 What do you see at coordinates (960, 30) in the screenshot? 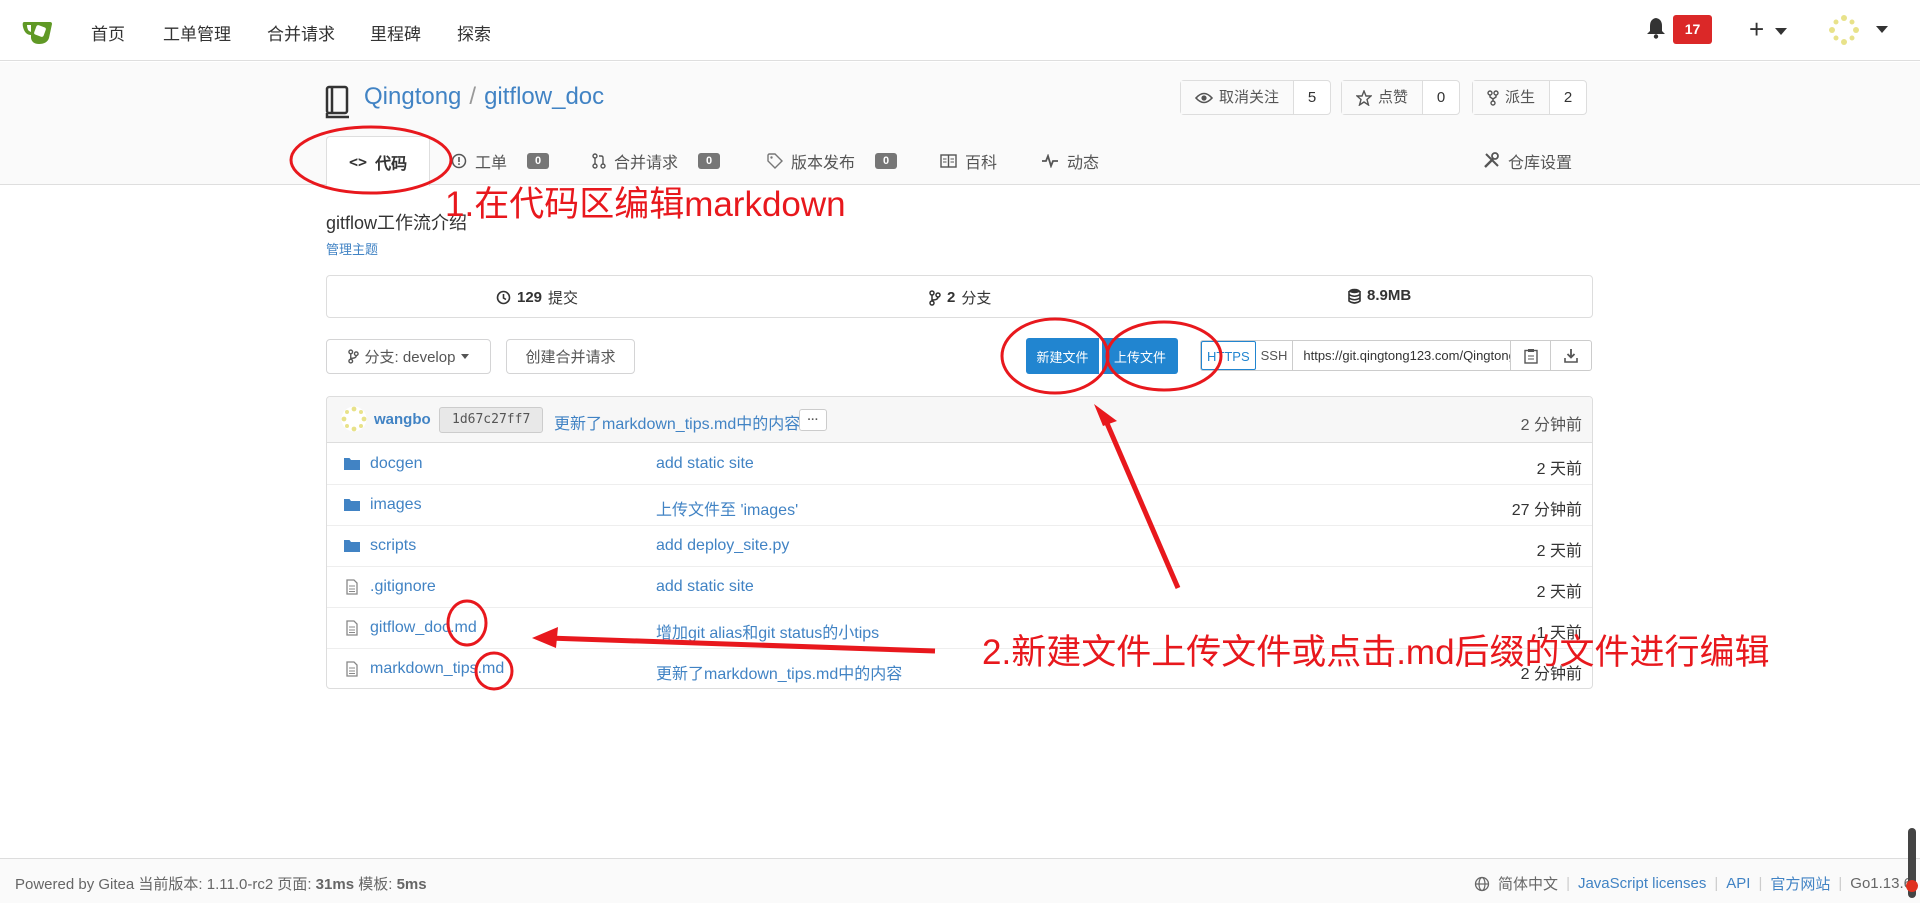
I see `top-navbar: 首页 工单管理 合并请求 里程碑 探索 17 +` at bounding box center [960, 30].